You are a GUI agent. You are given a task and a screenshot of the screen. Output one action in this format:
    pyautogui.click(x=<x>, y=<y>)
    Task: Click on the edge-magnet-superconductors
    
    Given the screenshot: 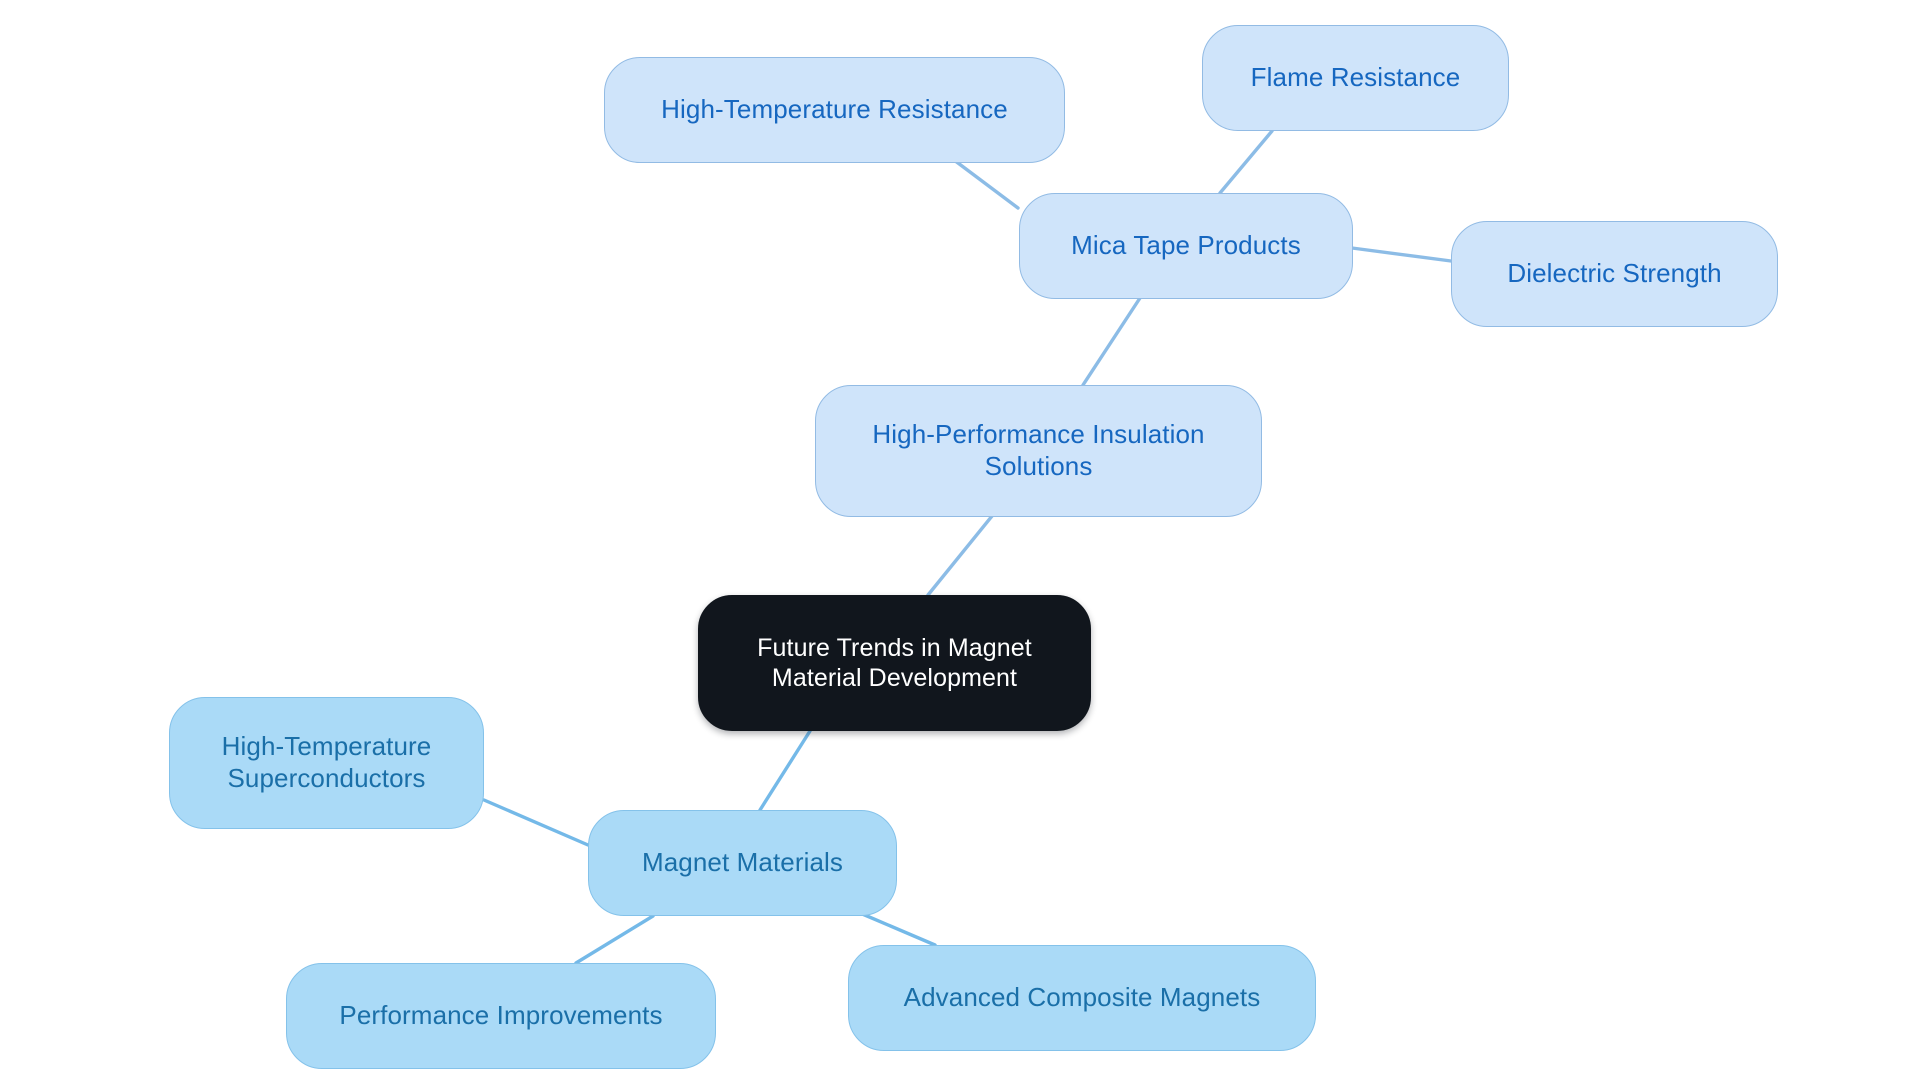 What is the action you would take?
    pyautogui.click(x=536, y=822)
    